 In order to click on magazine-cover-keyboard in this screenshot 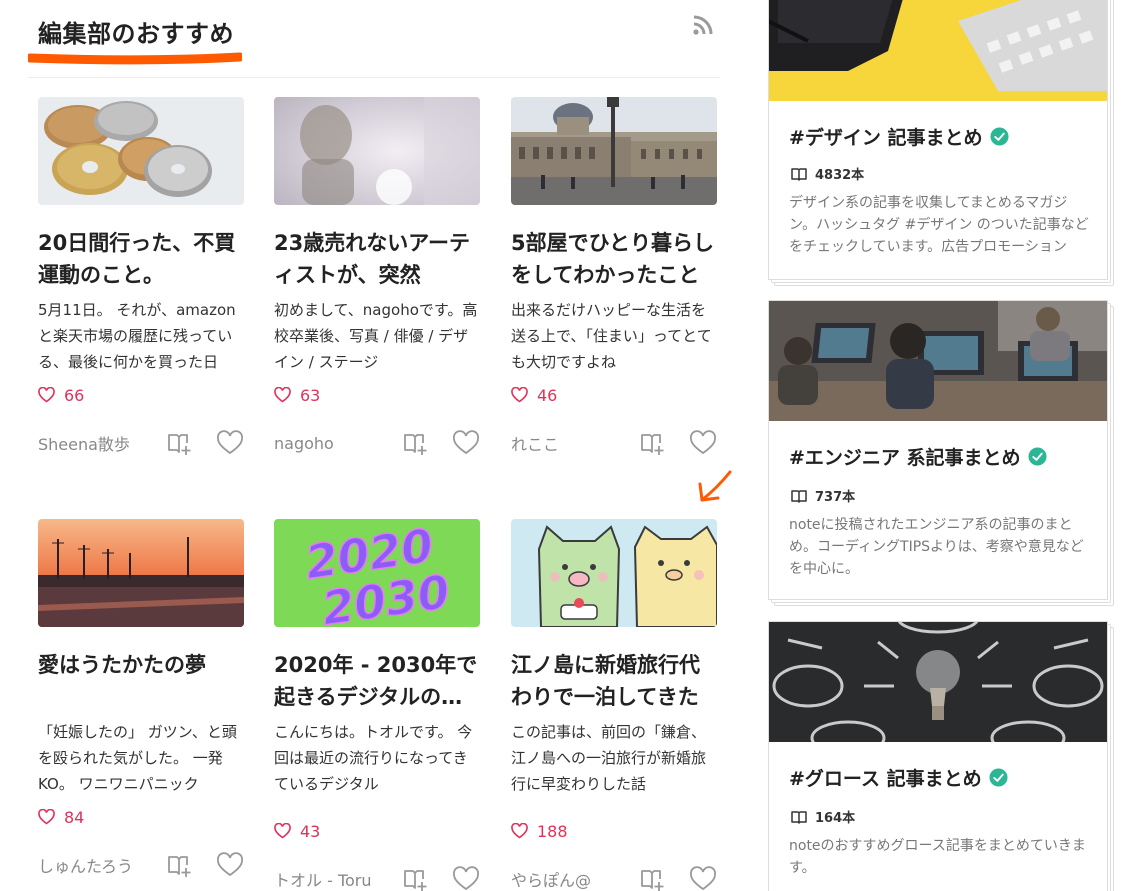, I will do `click(938, 50)`.